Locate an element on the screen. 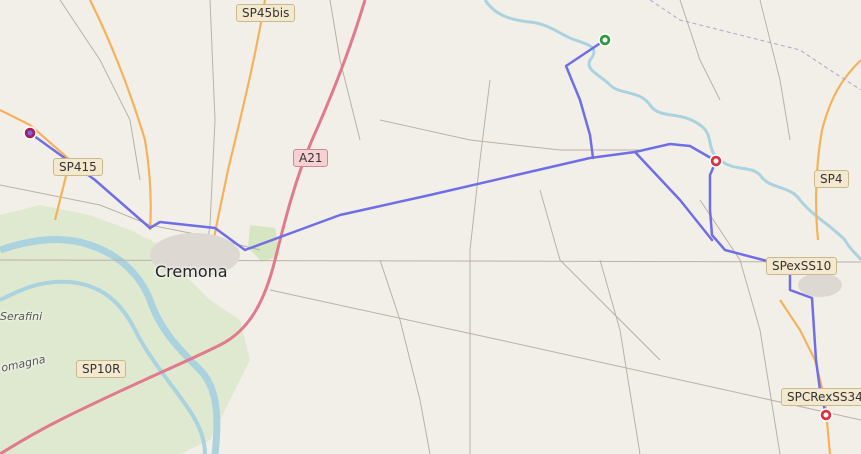 The width and height of the screenshot is (861, 454). shield-sp415: SP415 is located at coordinates (78, 167).